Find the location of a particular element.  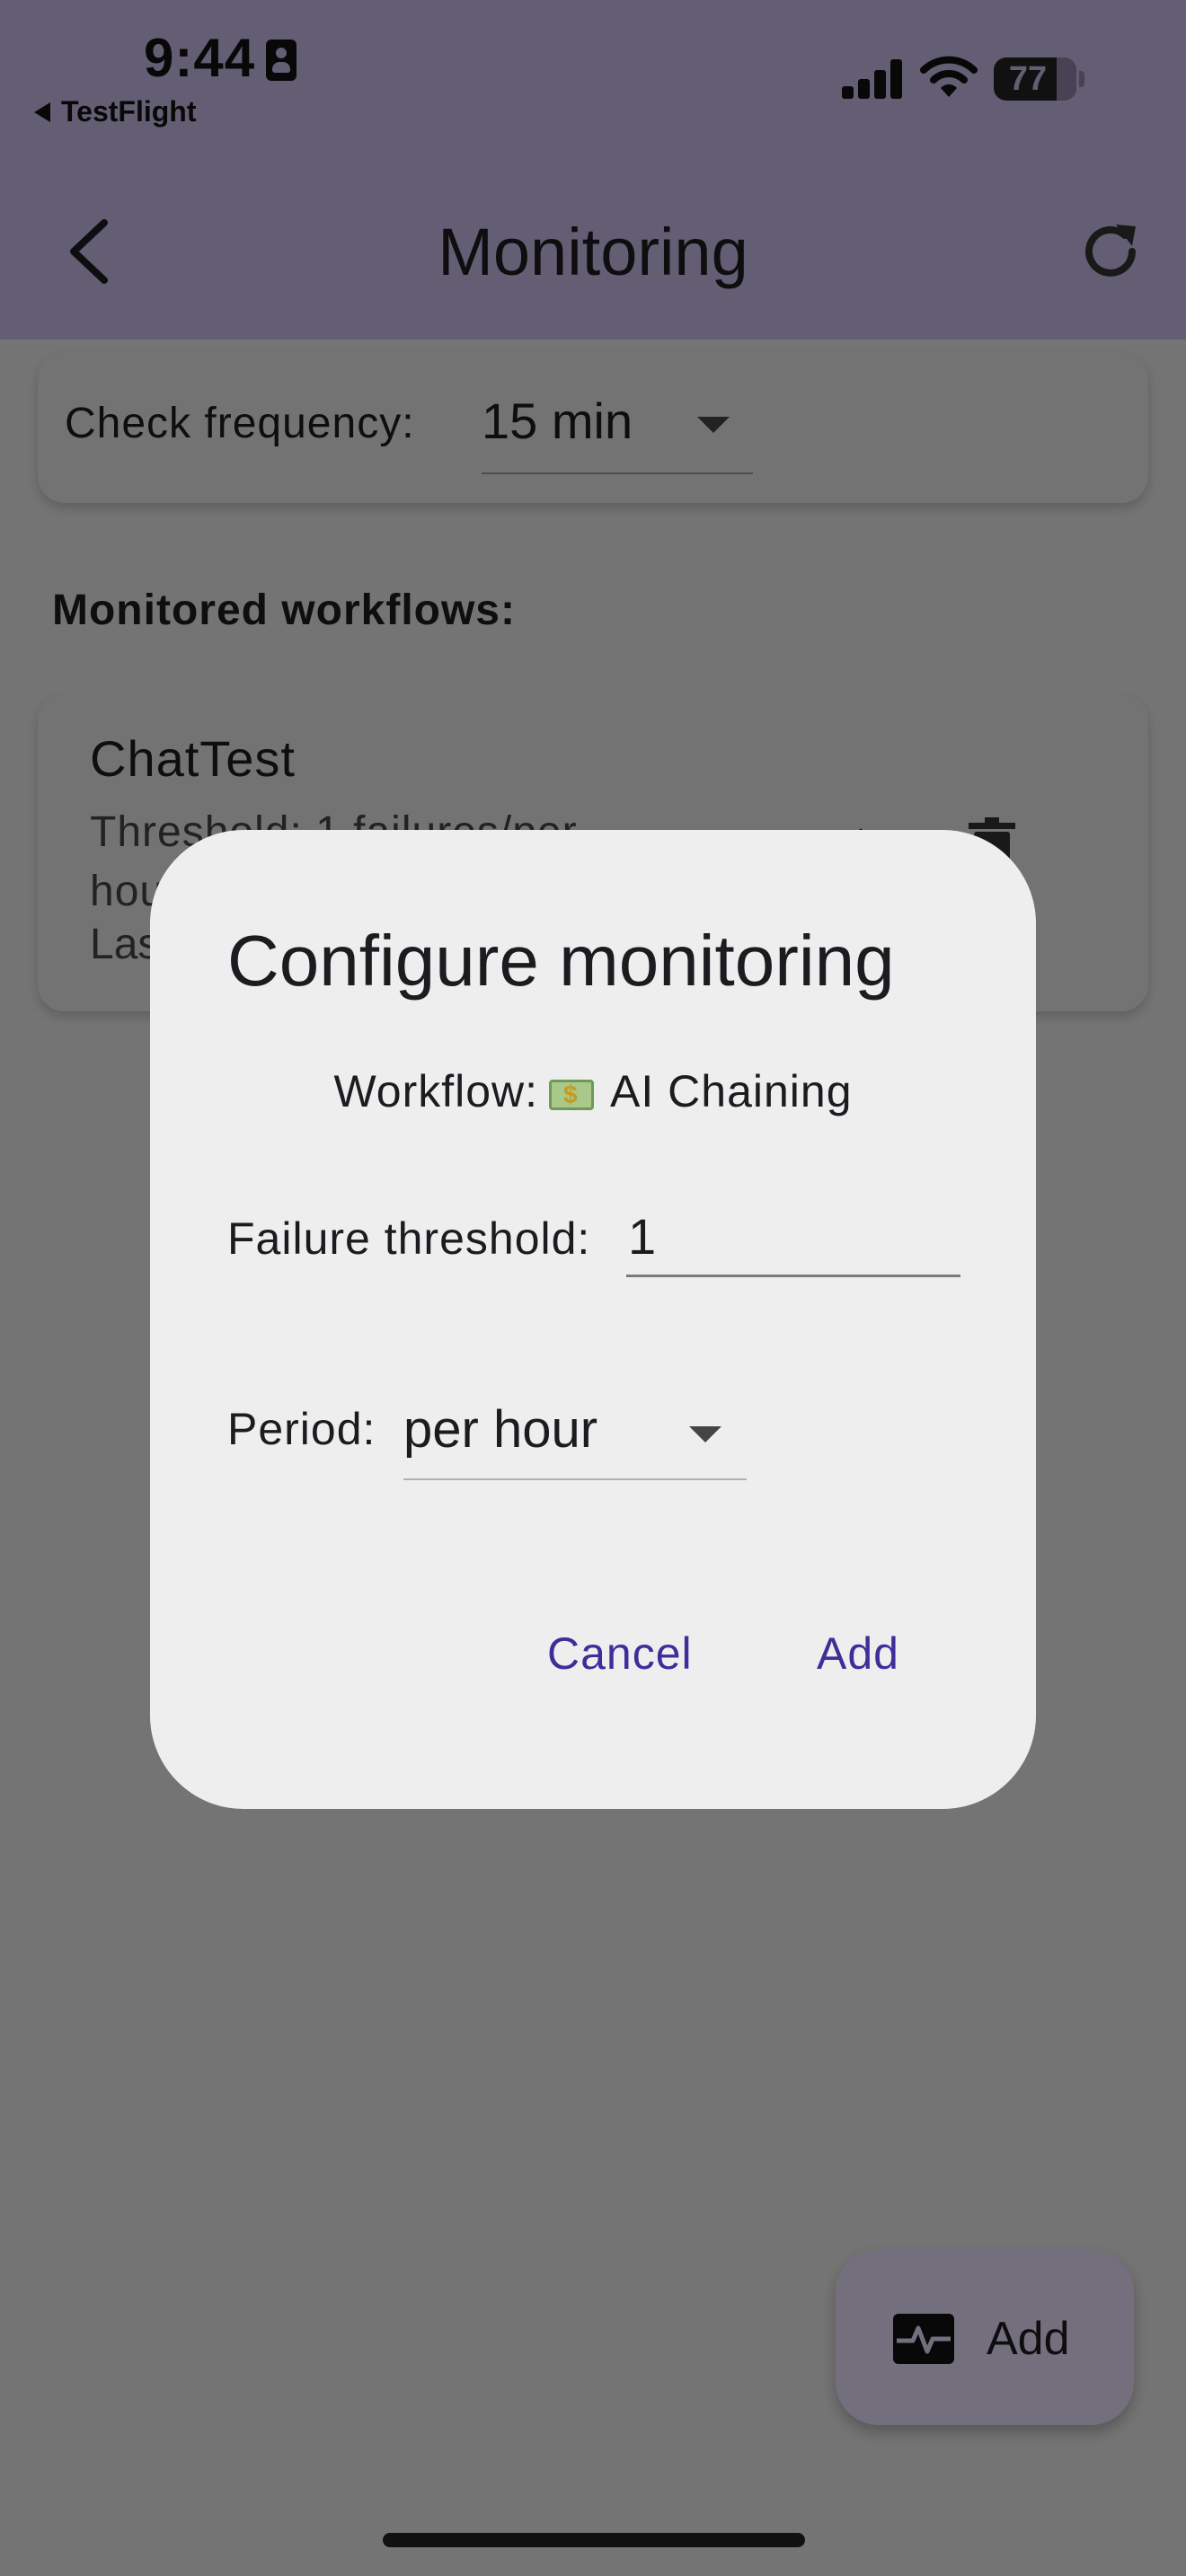

add-button: Add is located at coordinates (858, 1654).